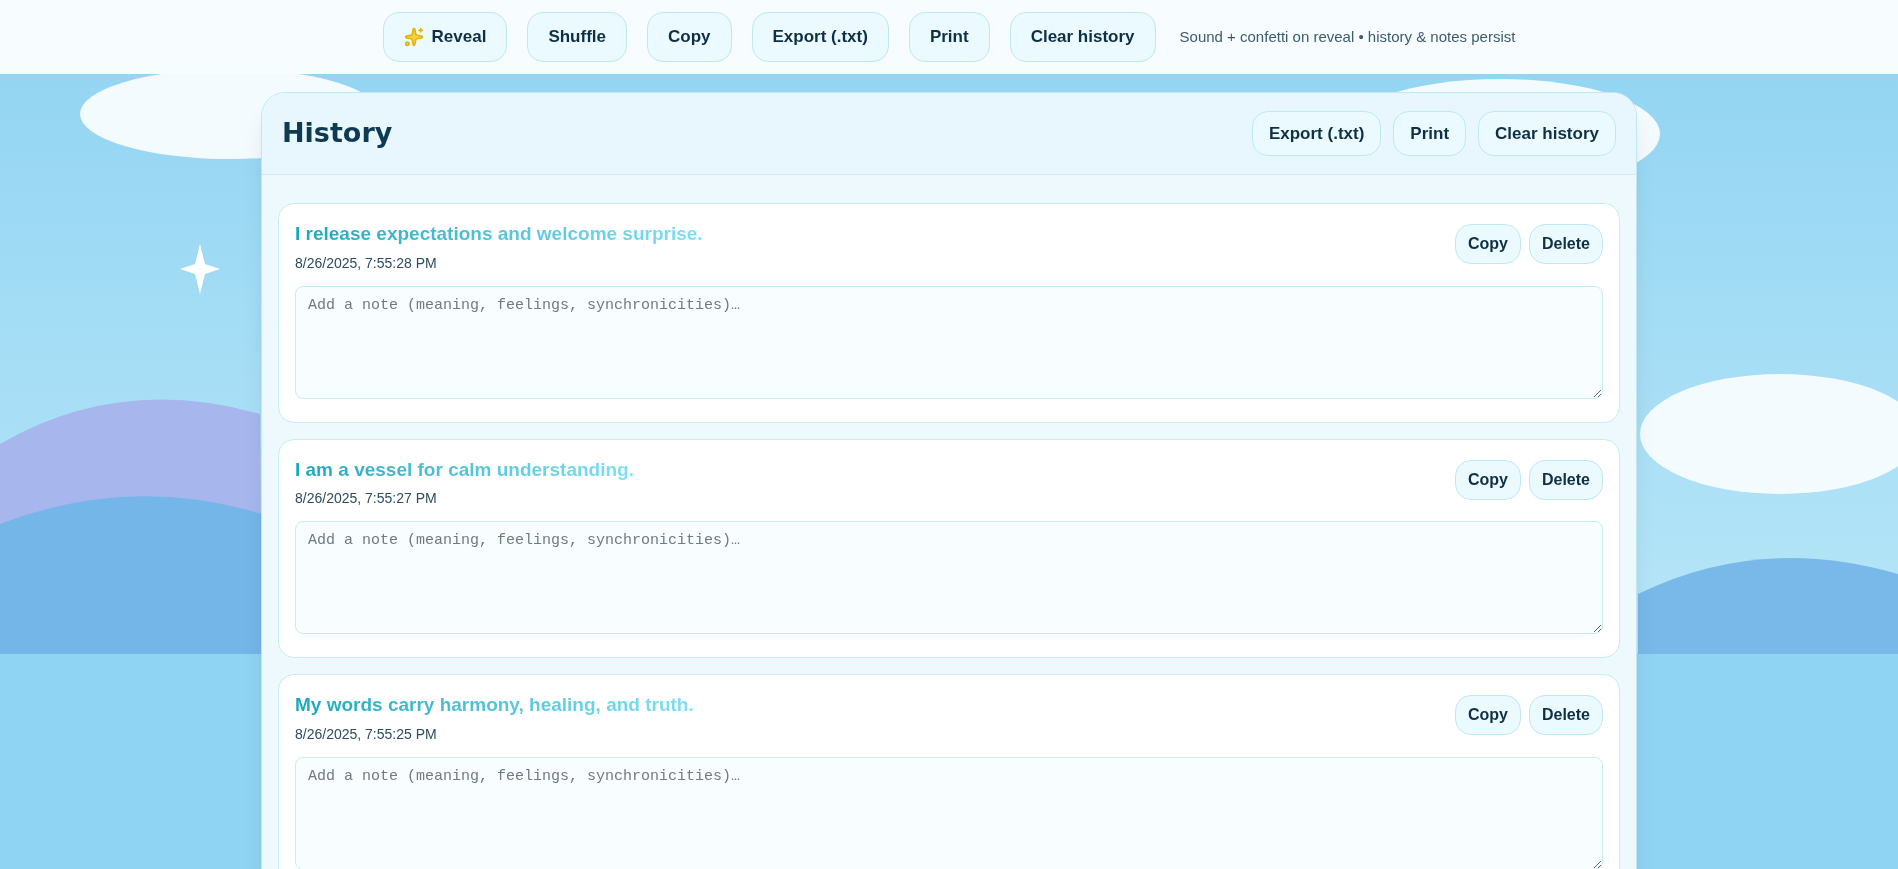  What do you see at coordinates (577, 37) in the screenshot?
I see `toolbar-button: Shuffle` at bounding box center [577, 37].